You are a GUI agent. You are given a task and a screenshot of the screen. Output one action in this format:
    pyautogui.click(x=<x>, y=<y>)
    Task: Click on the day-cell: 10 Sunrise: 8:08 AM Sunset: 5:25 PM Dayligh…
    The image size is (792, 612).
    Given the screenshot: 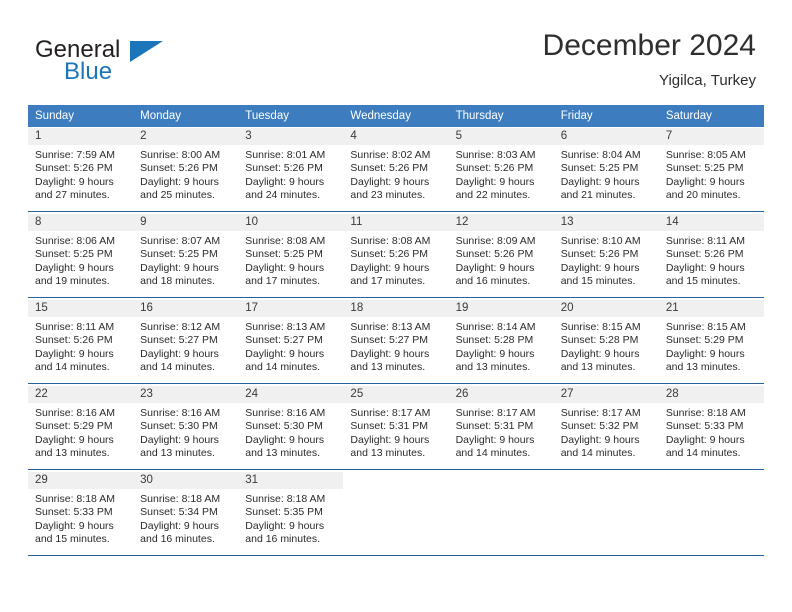 What is the action you would take?
    pyautogui.click(x=291, y=255)
    